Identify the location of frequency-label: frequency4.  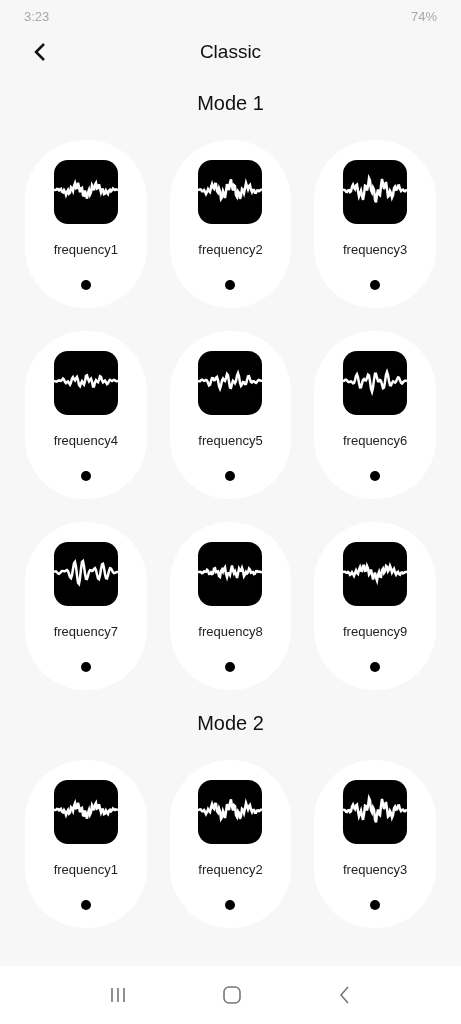
(85, 441).